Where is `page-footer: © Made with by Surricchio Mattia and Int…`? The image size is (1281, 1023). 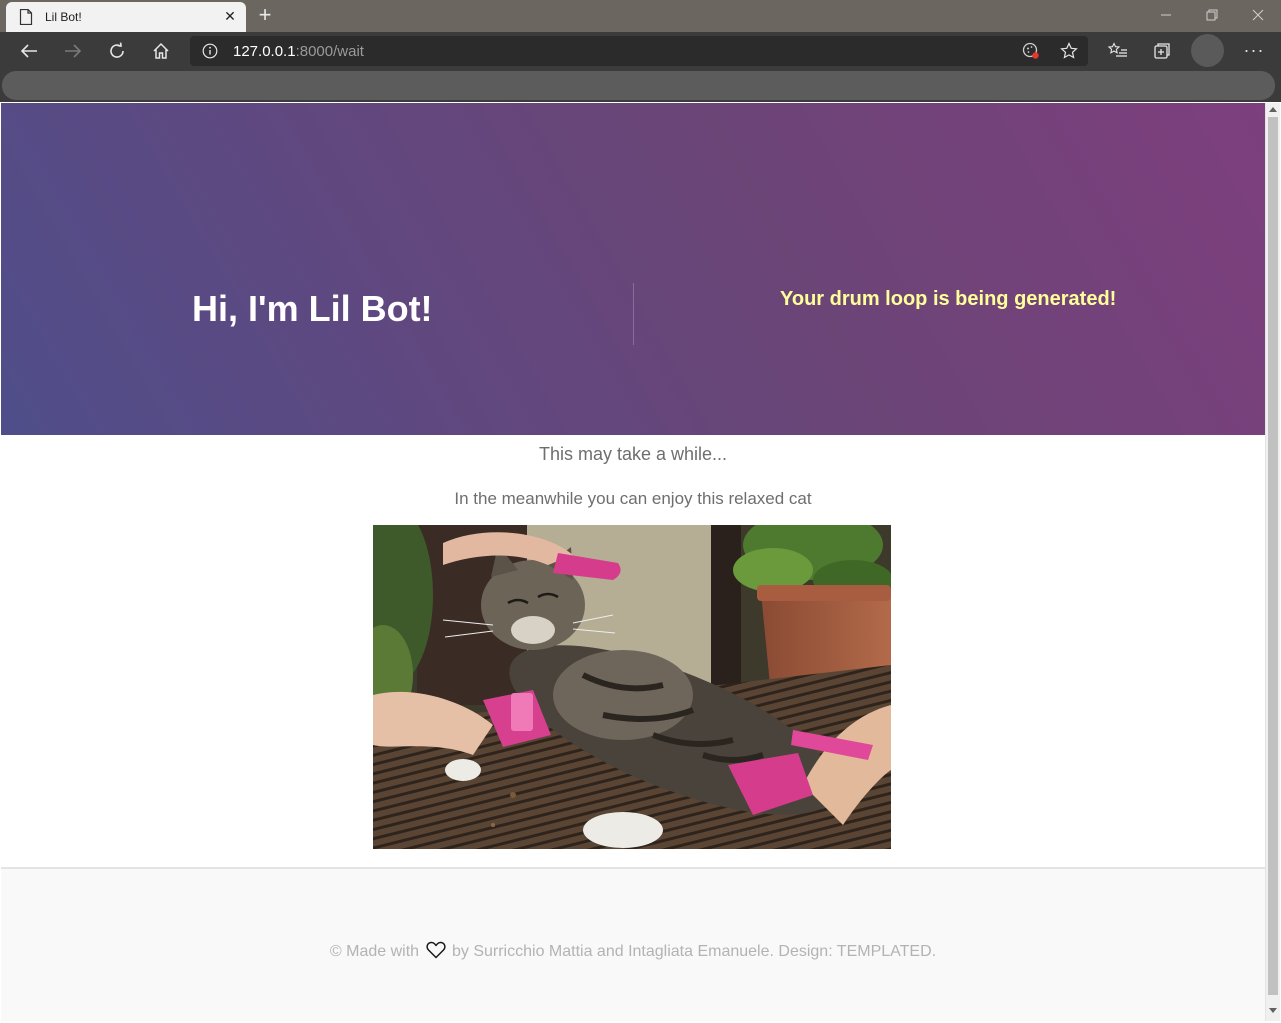
page-footer: © Made with by Surricchio Mattia and Int… is located at coordinates (633, 944).